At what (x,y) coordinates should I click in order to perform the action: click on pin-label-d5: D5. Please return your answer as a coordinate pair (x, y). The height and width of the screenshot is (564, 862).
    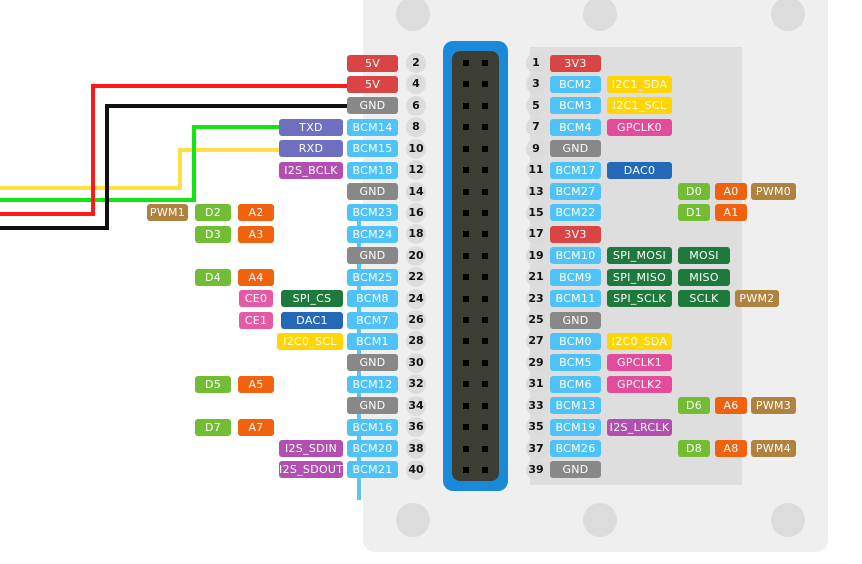
    Looking at the image, I should click on (213, 384).